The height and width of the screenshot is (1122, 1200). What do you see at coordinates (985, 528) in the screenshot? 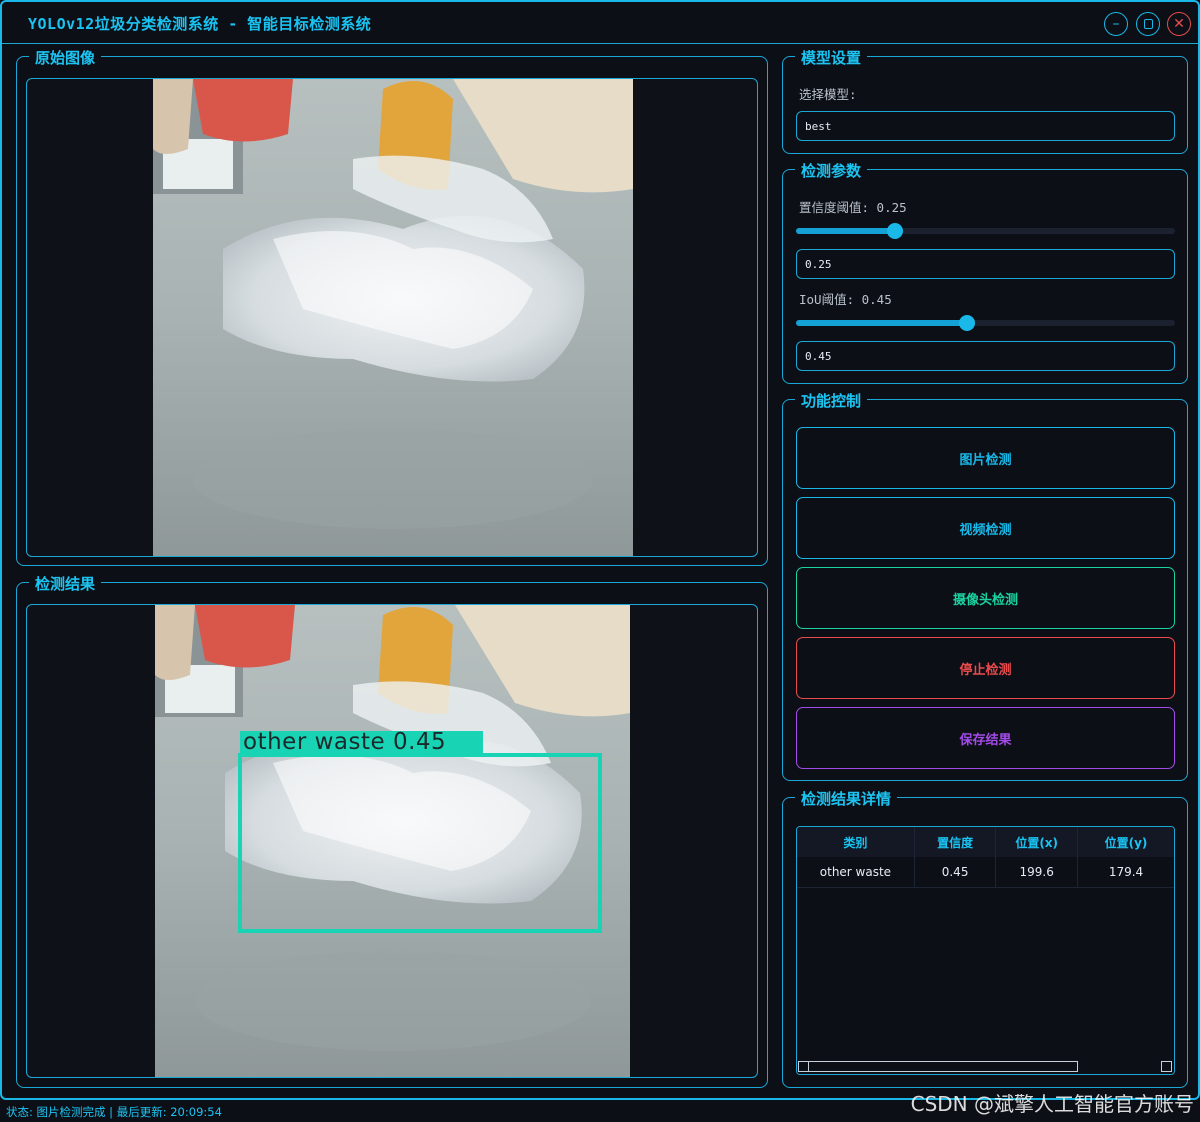
I see `video-detect-button: 视频检测` at bounding box center [985, 528].